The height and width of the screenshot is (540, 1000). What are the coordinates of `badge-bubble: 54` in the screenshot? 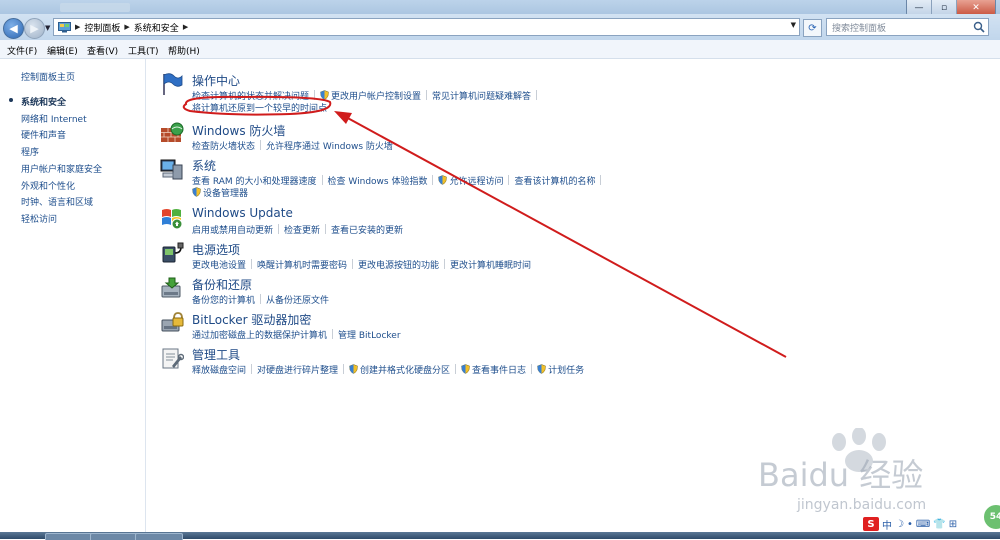 It's located at (991, 517).